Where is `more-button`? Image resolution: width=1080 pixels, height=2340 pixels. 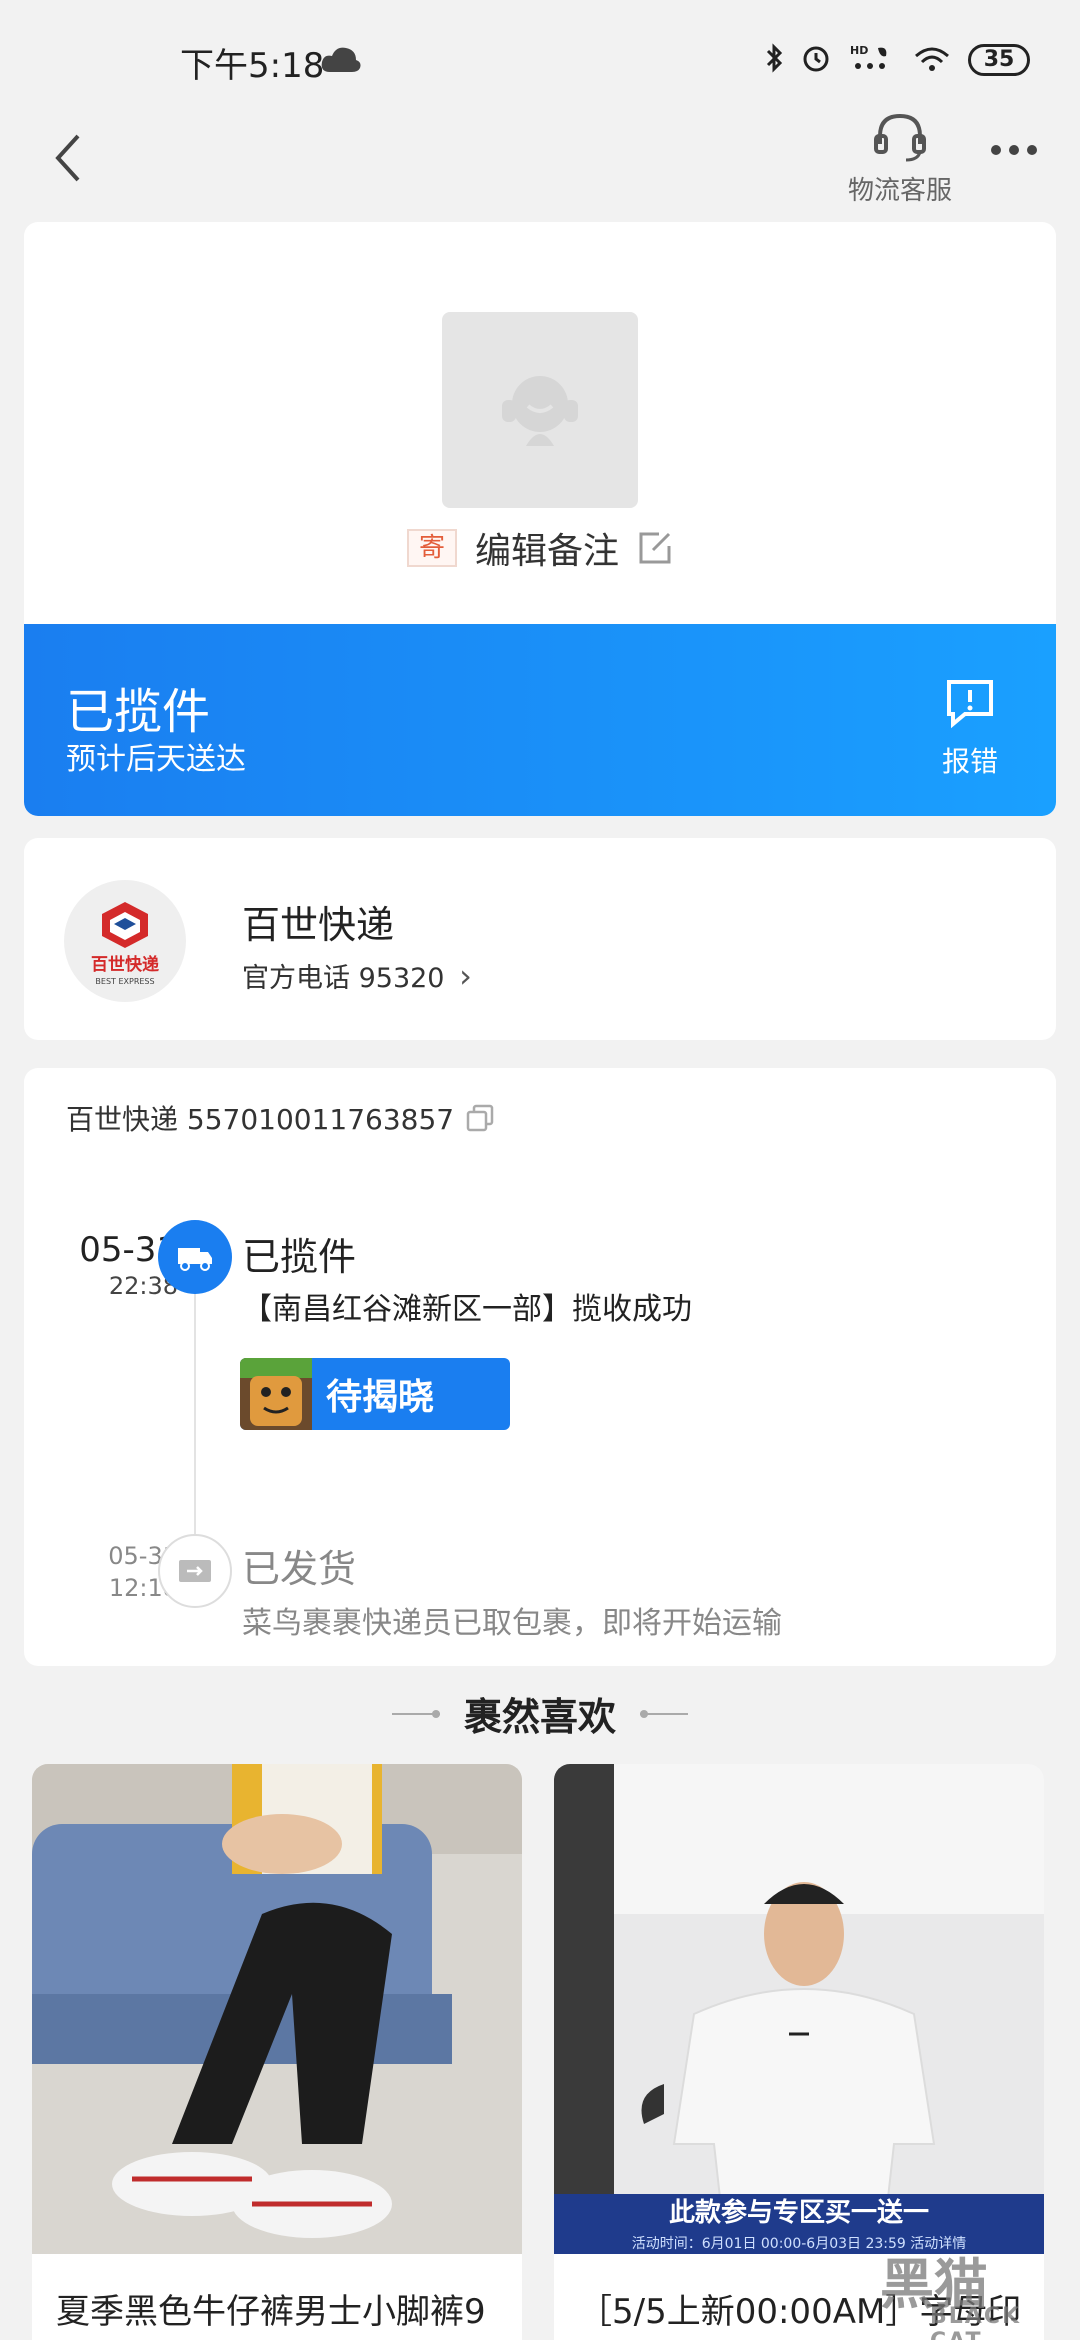
more-button is located at coordinates (1020, 160).